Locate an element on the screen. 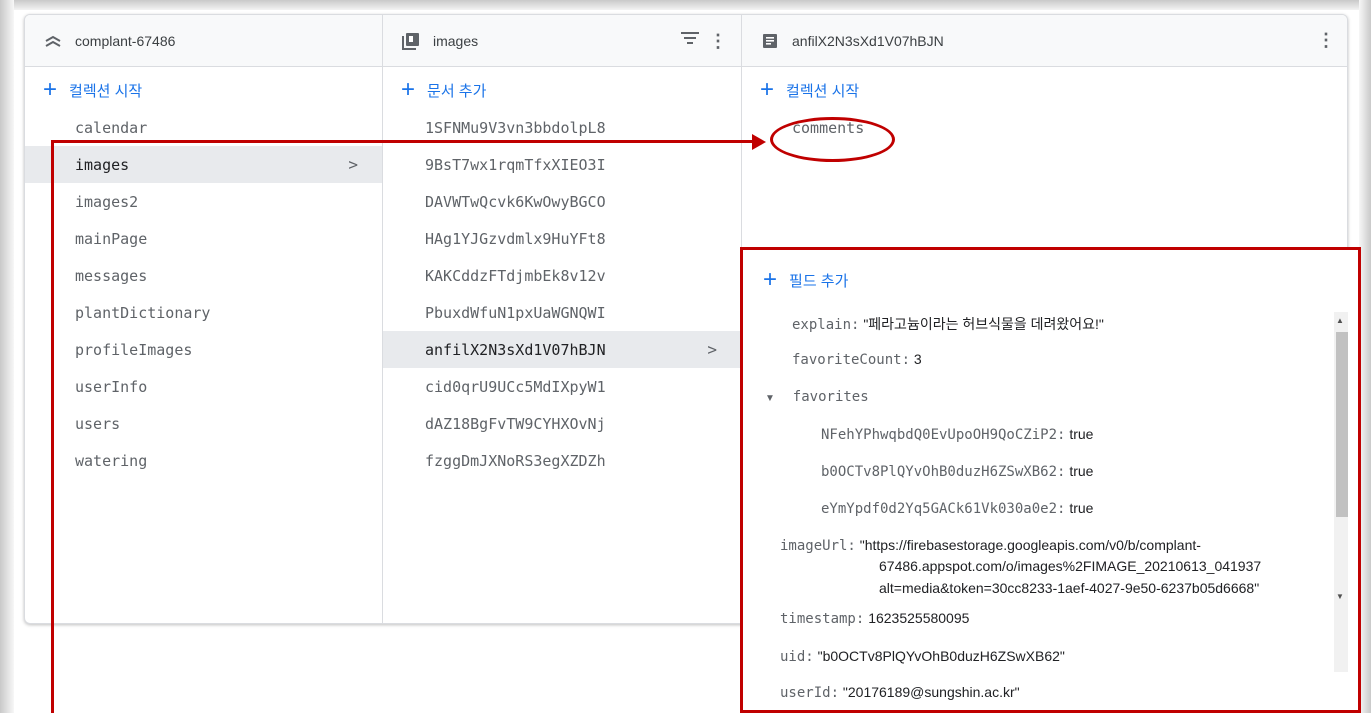 Image resolution: width=1371 pixels, height=713 pixels. start-collection-label: 컬렉션 시작 is located at coordinates (106, 91).